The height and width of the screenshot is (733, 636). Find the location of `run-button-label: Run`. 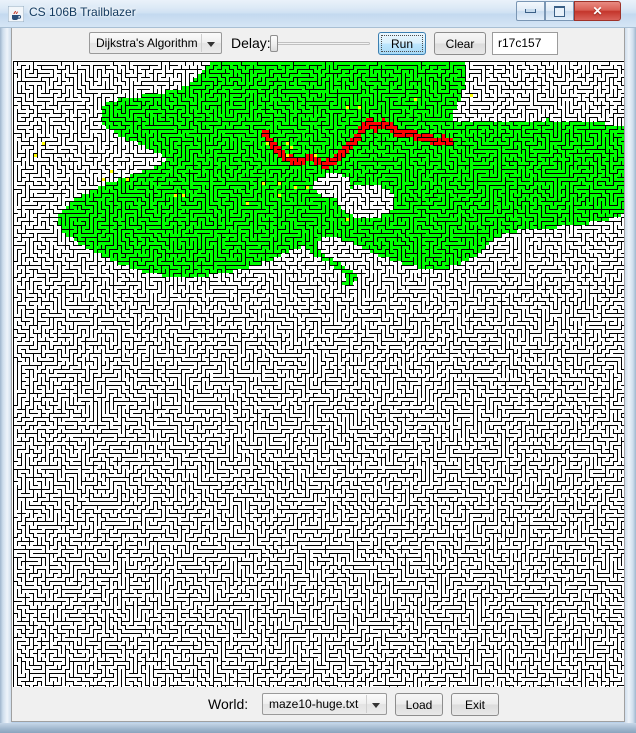

run-button-label: Run is located at coordinates (401, 43).